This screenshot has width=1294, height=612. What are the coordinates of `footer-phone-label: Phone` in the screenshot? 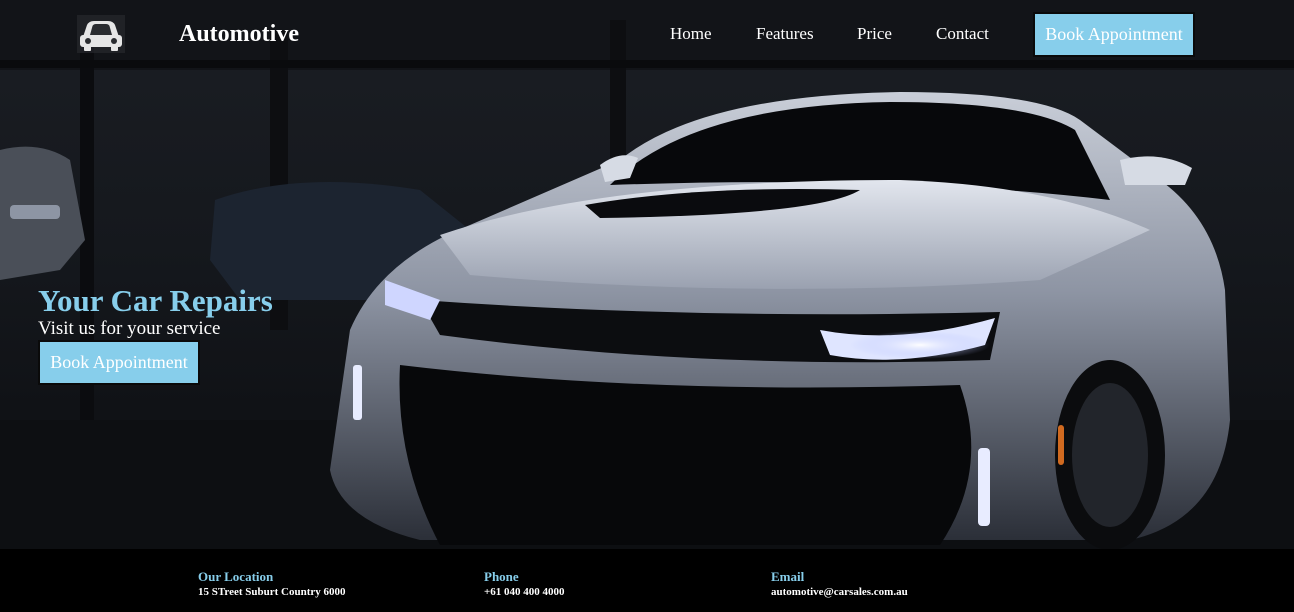 It's located at (501, 576).